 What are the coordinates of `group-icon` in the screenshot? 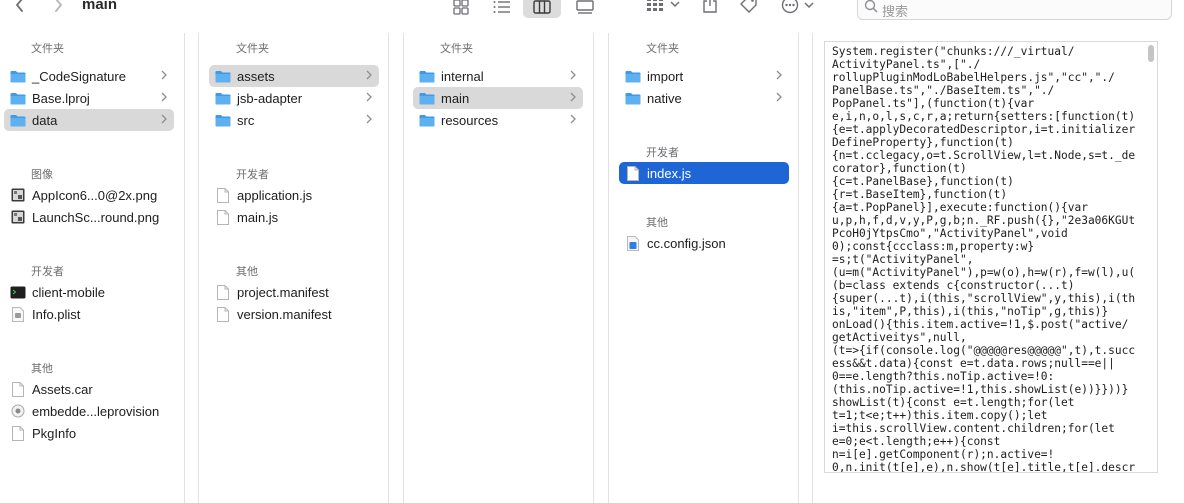 It's located at (664, 8).